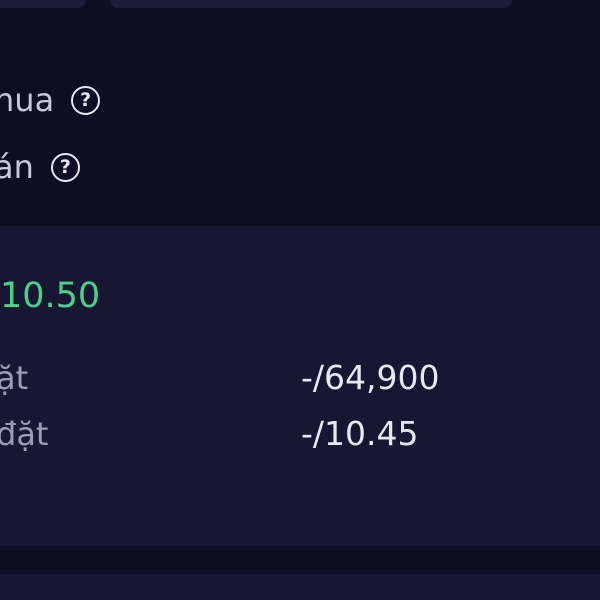 This screenshot has height=600, width=600. I want to click on order-price: 10.50, so click(50, 296).